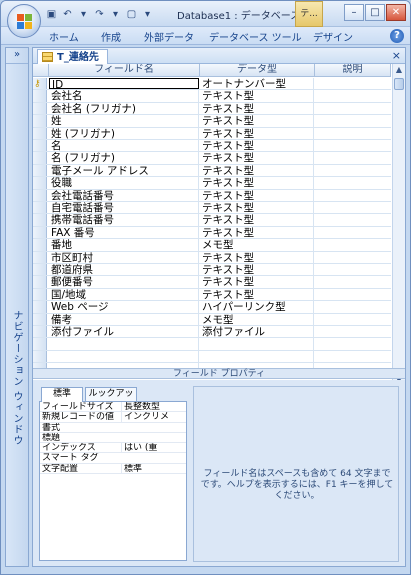  I want to click on tab-external-data: 外部データ, so click(169, 36).